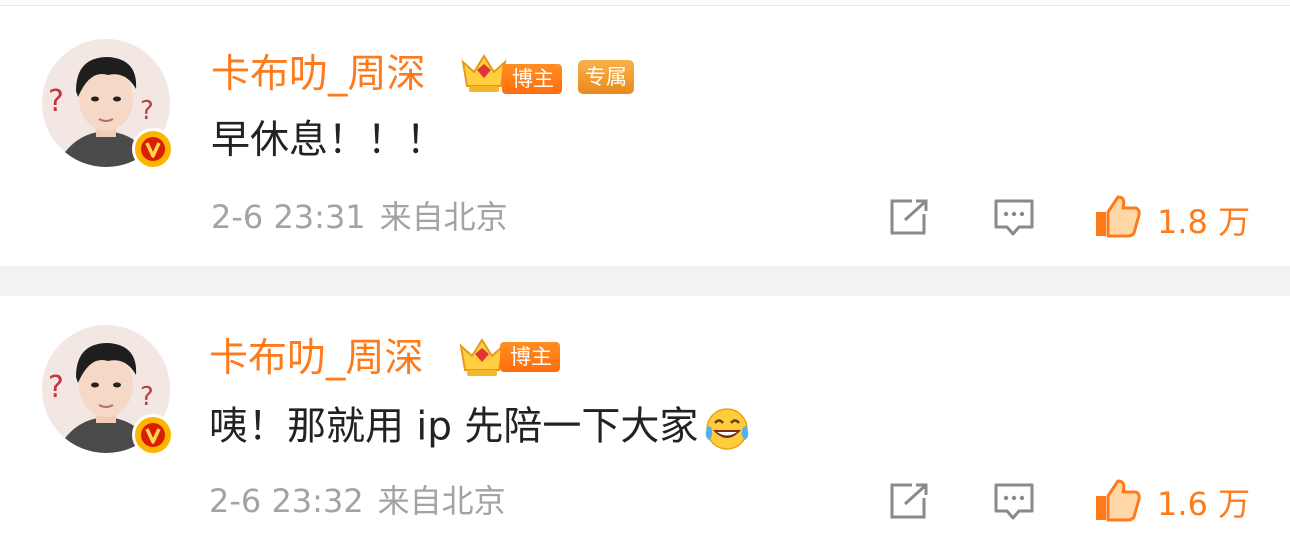 The height and width of the screenshot is (556, 1290). Describe the element at coordinates (727, 429) in the screenshot. I see `laughing-tears-emoji-icon` at that location.